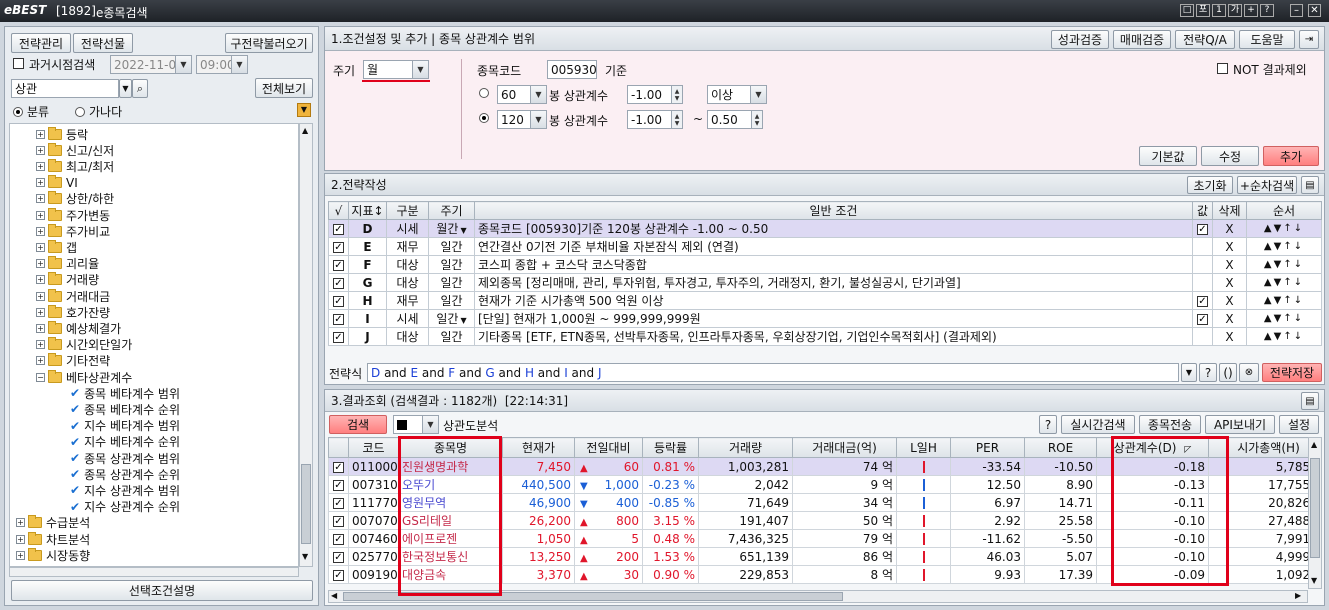  I want to click on tree-item: + 주가비교, so click(73, 231).